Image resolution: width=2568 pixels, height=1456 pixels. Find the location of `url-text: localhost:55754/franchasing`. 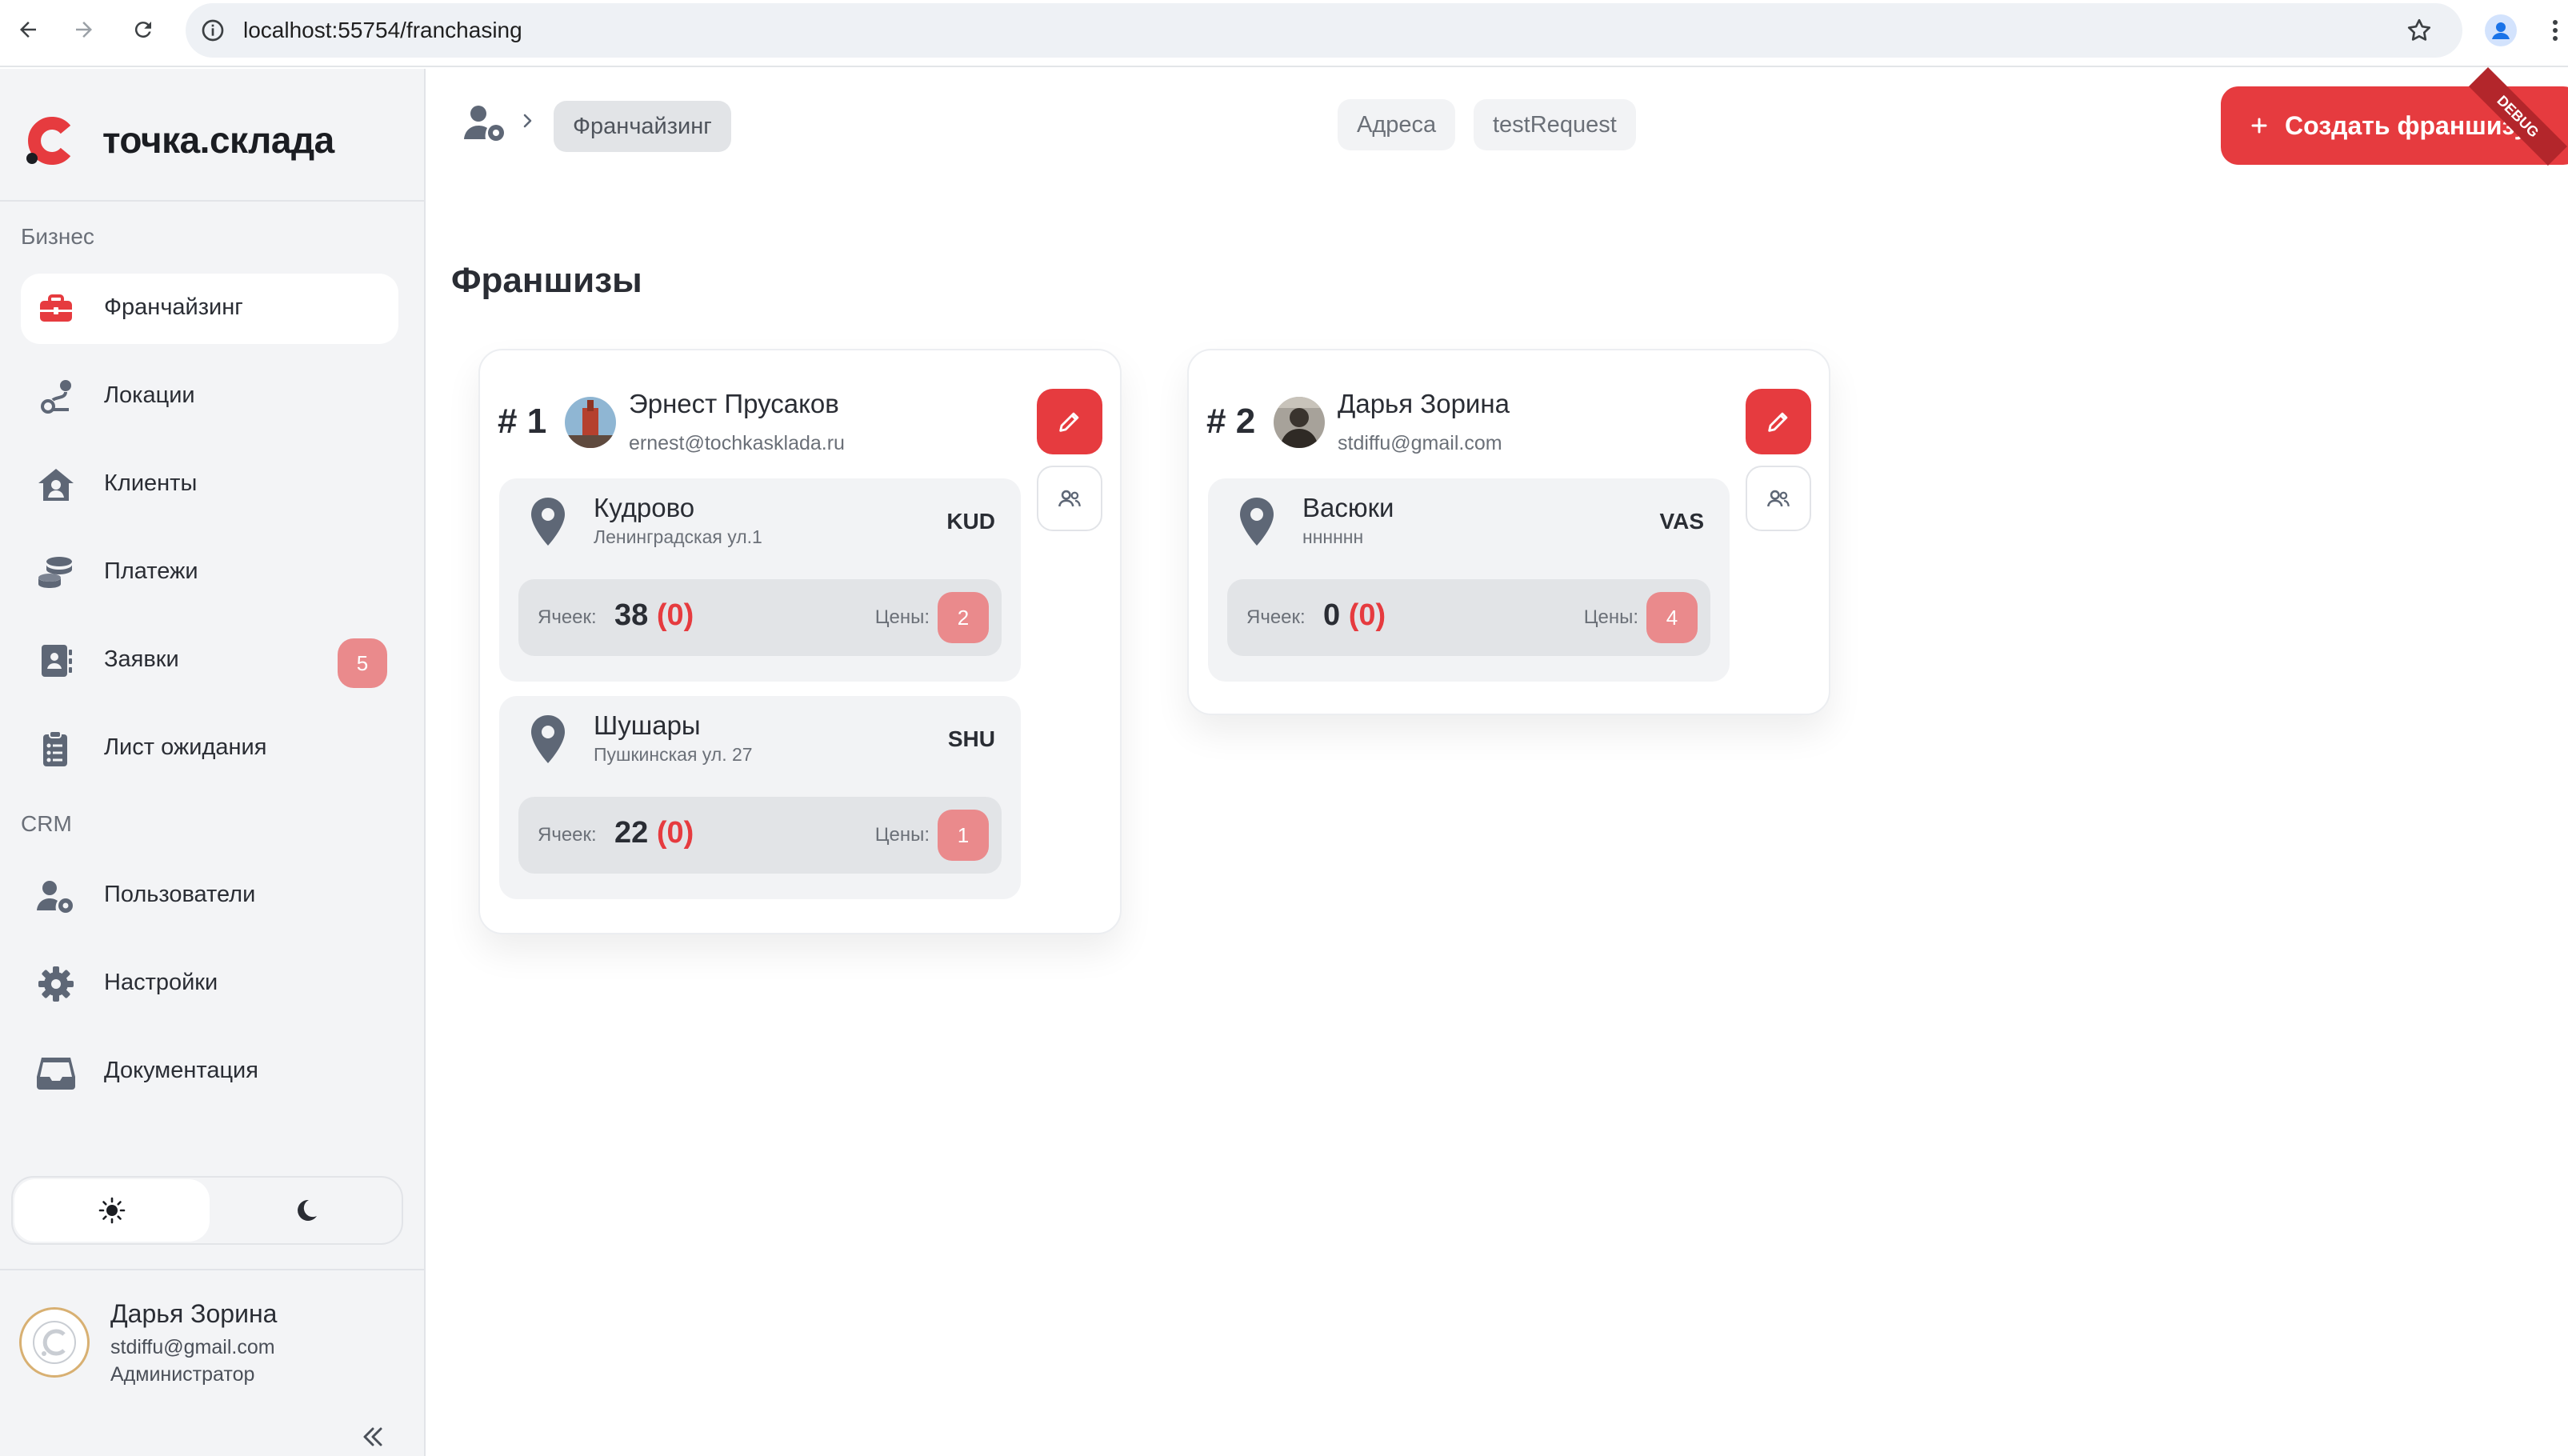

url-text: localhost:55754/franchasing is located at coordinates (382, 30).